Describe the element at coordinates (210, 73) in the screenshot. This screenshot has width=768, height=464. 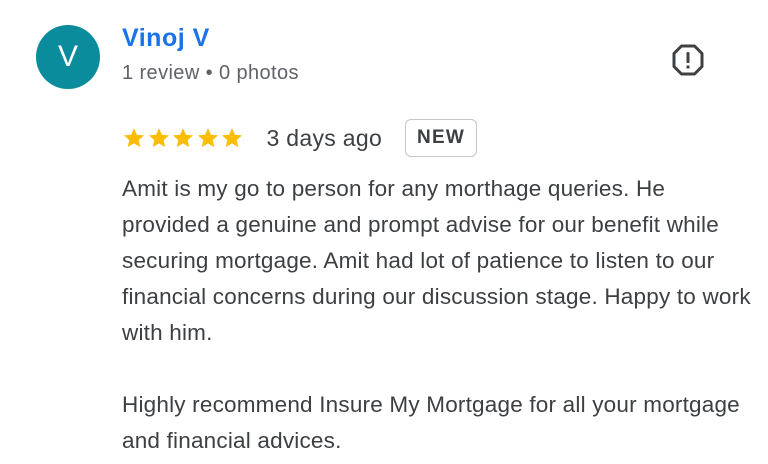
I see `author-meta: 1 review • 0 photos` at that location.